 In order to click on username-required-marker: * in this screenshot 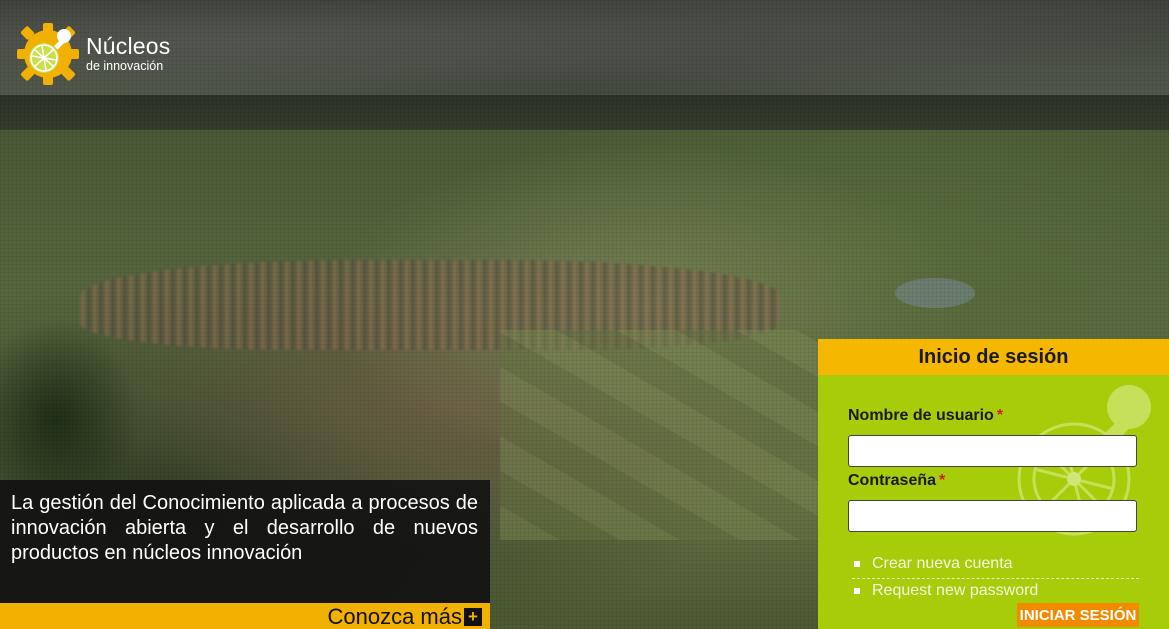, I will do `click(1000, 415)`.